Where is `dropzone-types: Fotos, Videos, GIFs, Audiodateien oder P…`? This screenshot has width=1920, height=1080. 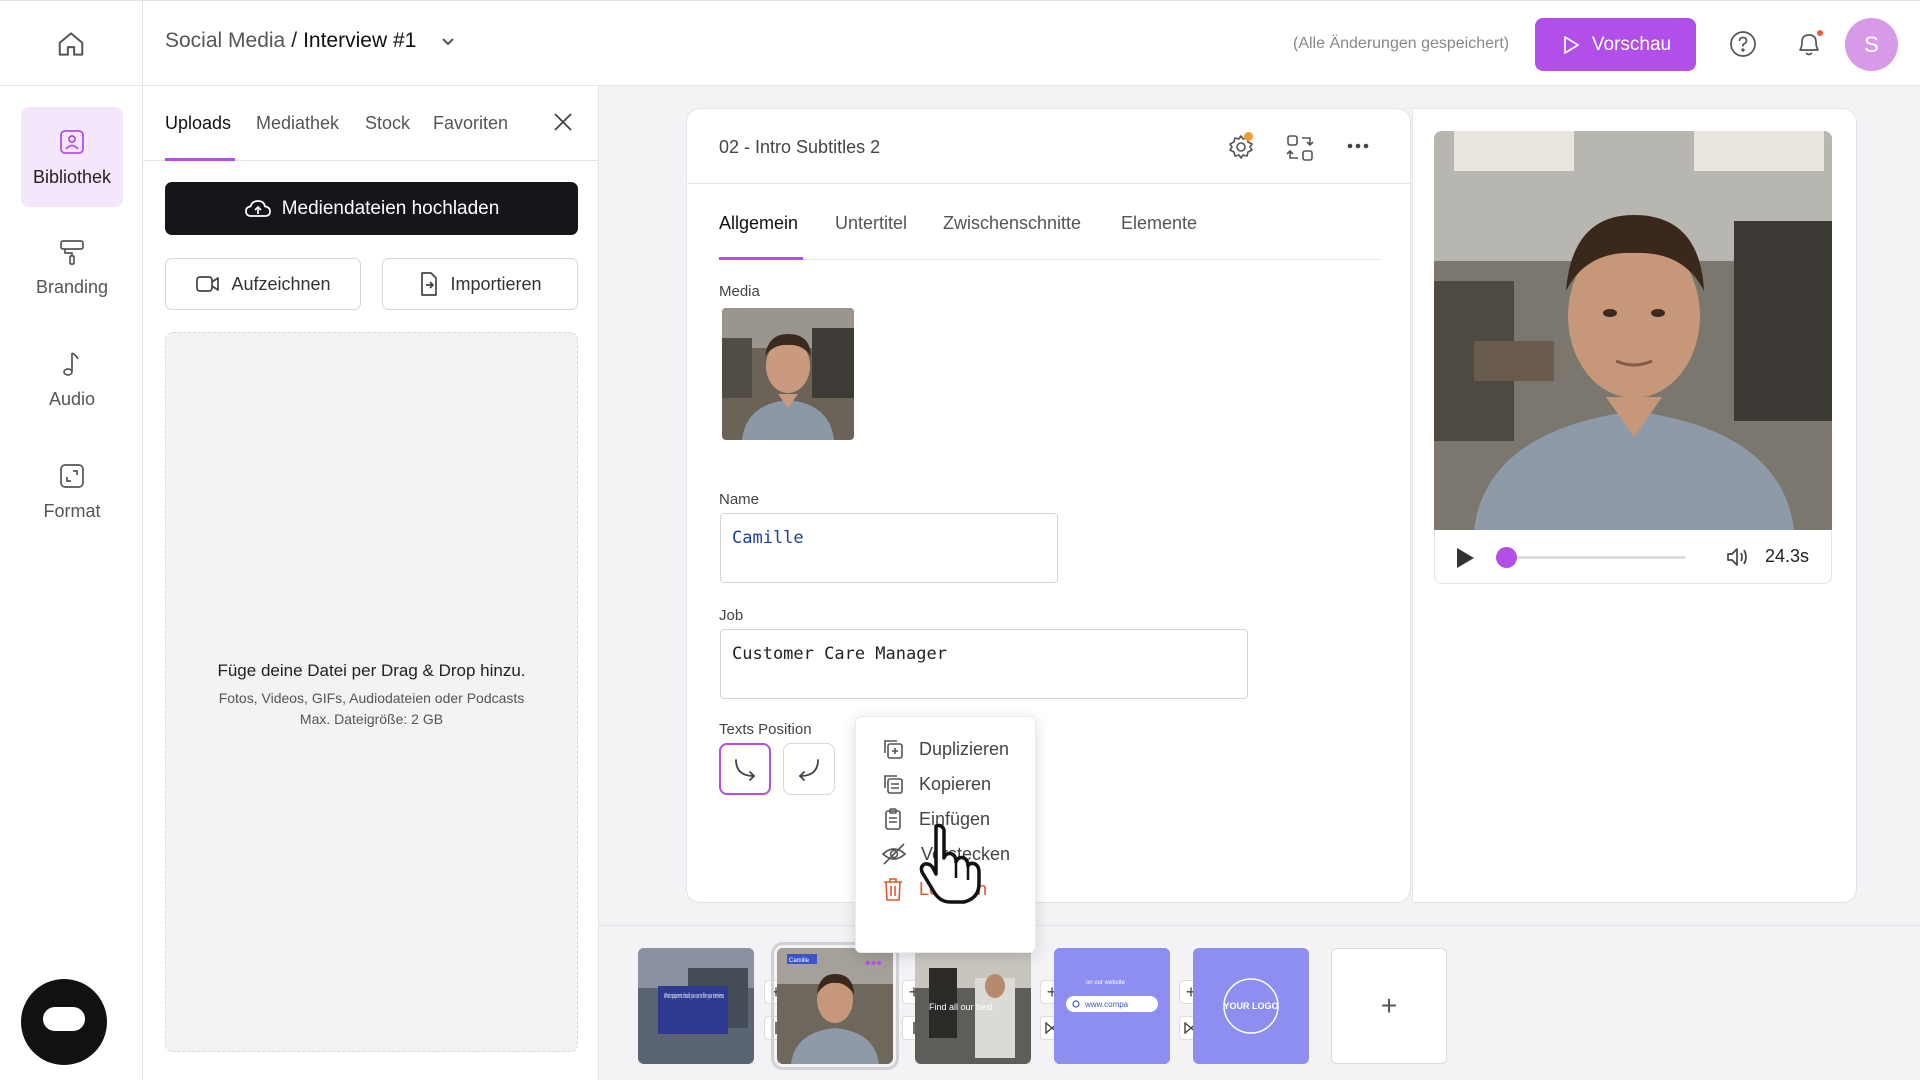 dropzone-types: Fotos, Videos, GIFs, Audiodateien oder P… is located at coordinates (371, 698).